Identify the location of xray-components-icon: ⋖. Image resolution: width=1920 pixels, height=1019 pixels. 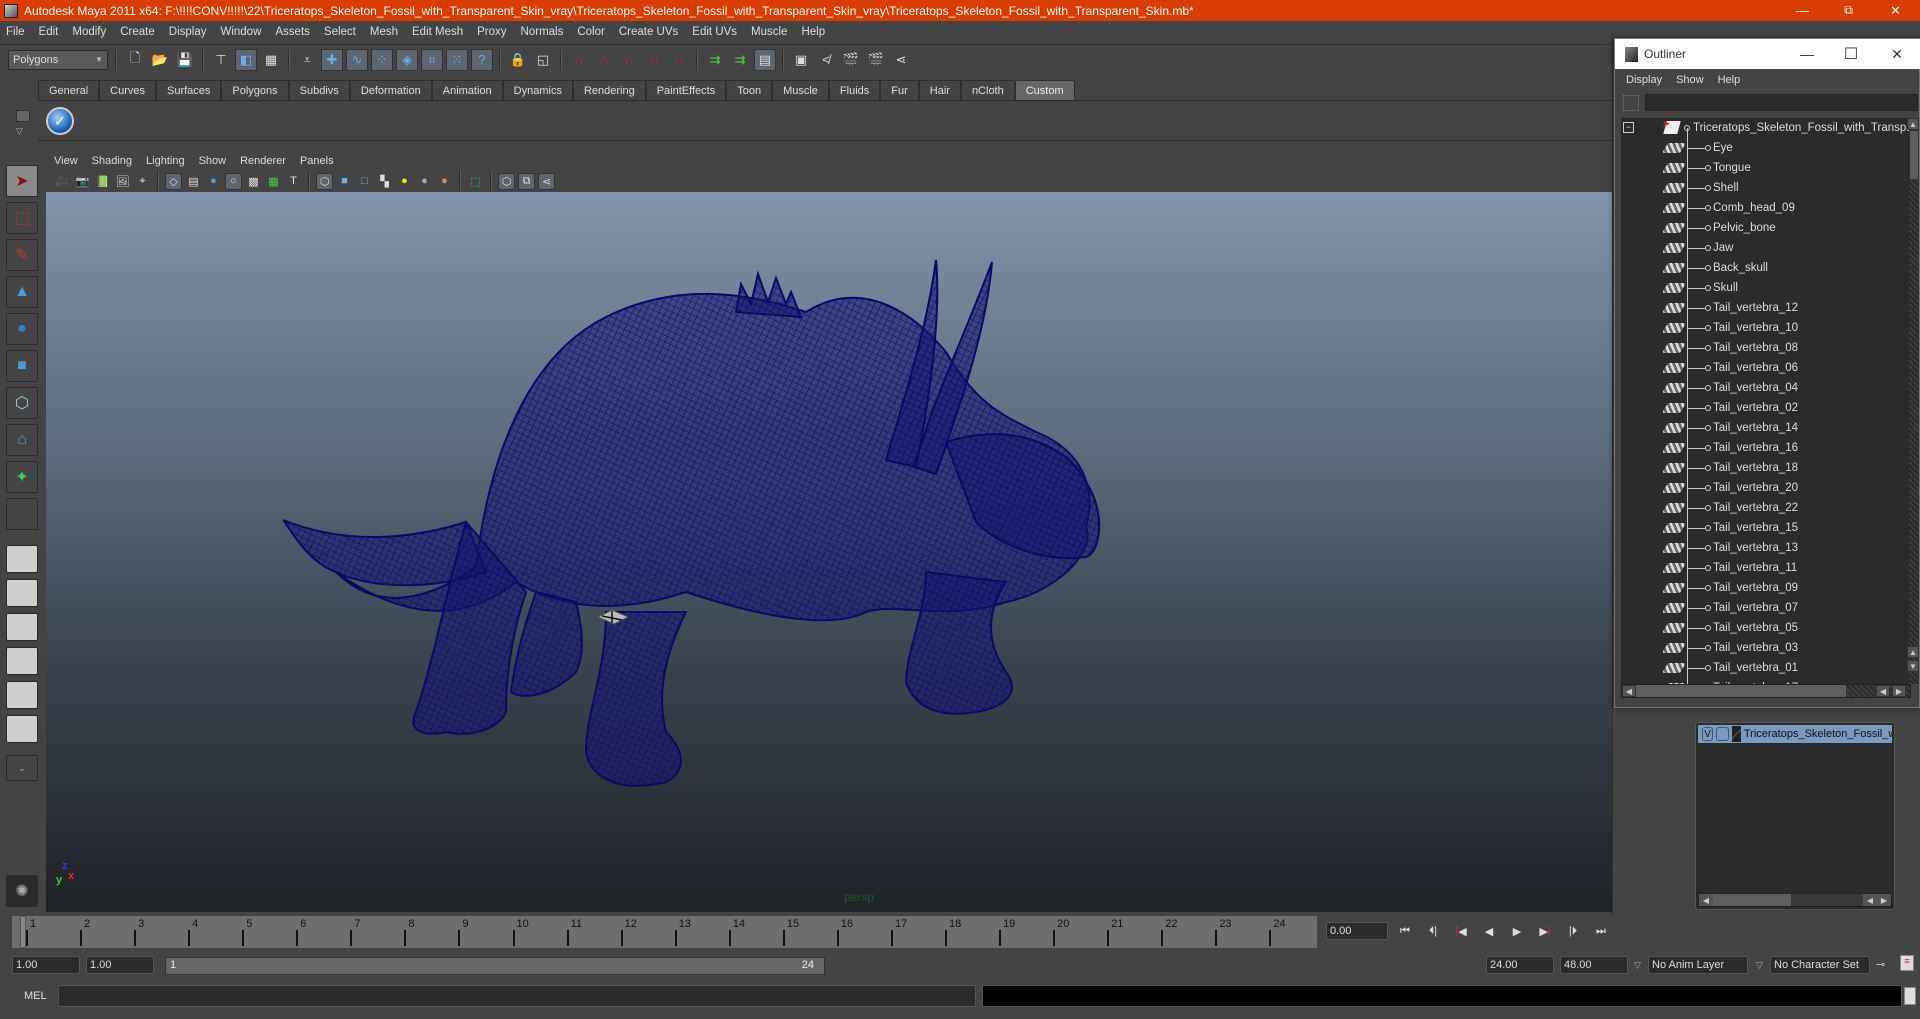
(546, 181).